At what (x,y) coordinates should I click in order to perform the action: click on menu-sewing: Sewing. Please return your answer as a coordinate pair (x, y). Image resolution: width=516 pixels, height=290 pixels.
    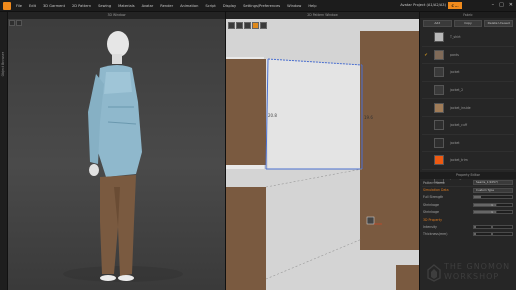
    Looking at the image, I should click on (104, 6).